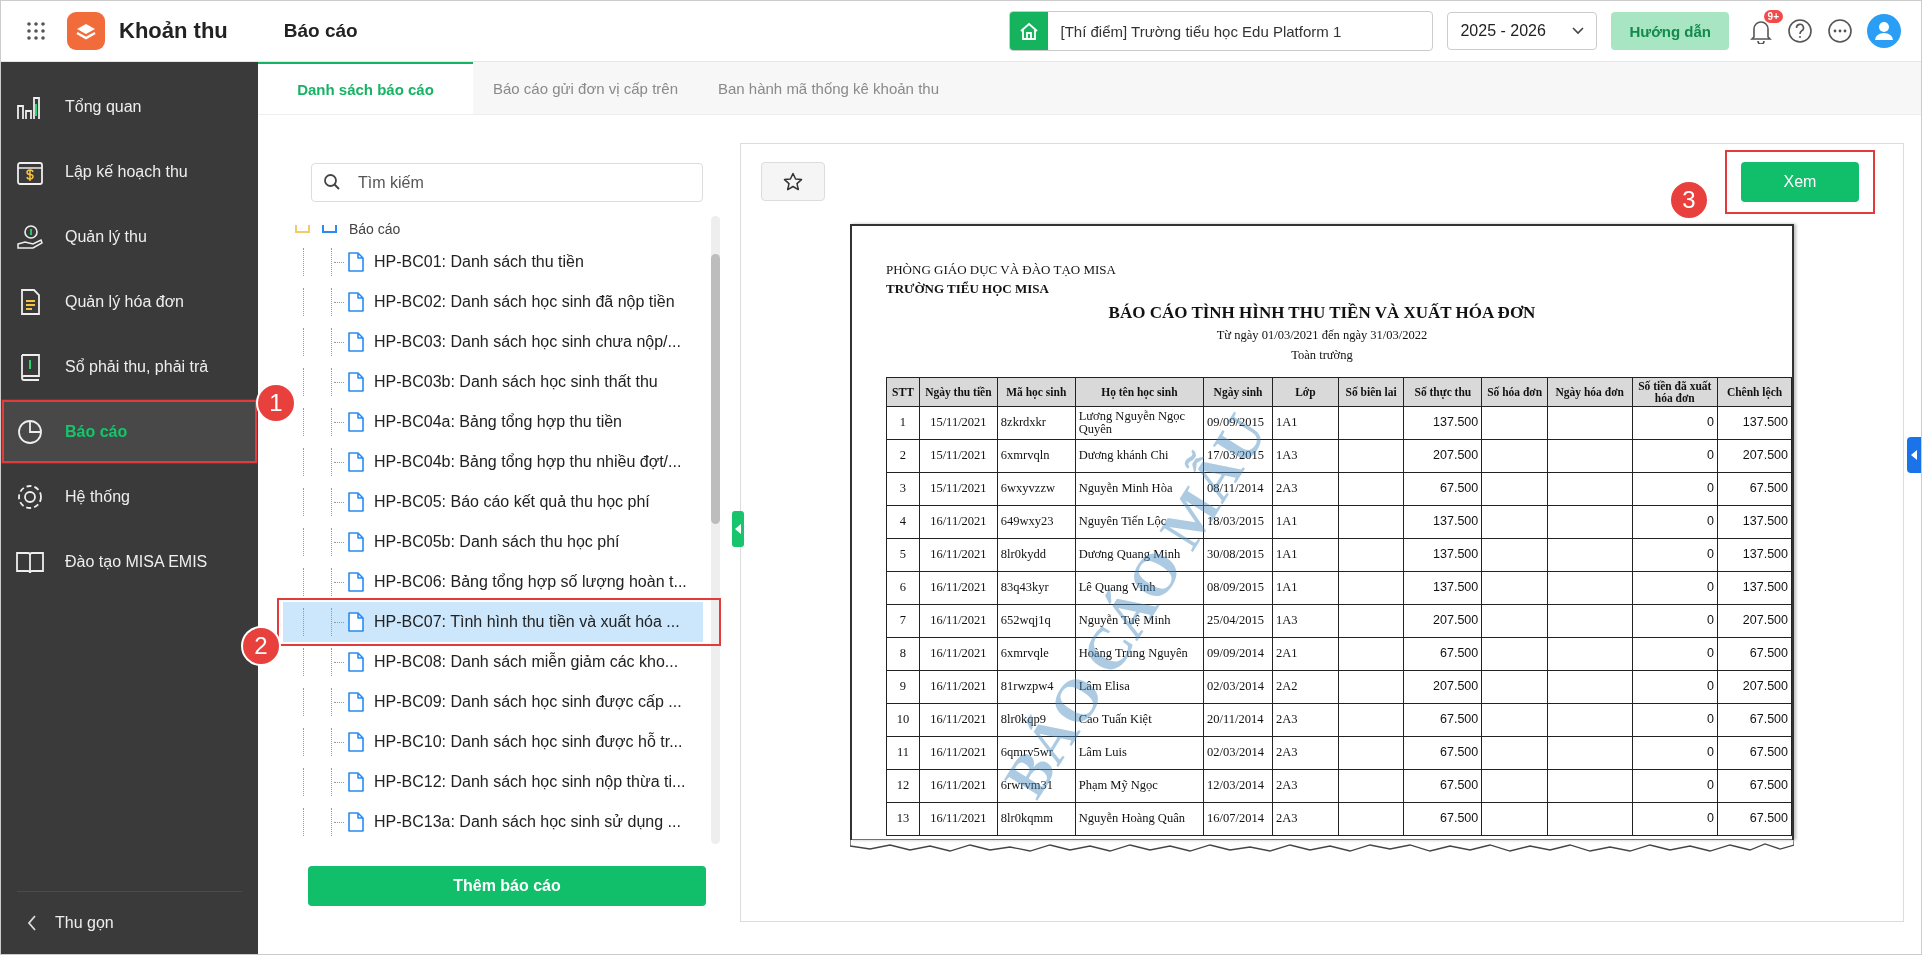 This screenshot has width=1922, height=955. What do you see at coordinates (1884, 31) in the screenshot?
I see `avatar-icon` at bounding box center [1884, 31].